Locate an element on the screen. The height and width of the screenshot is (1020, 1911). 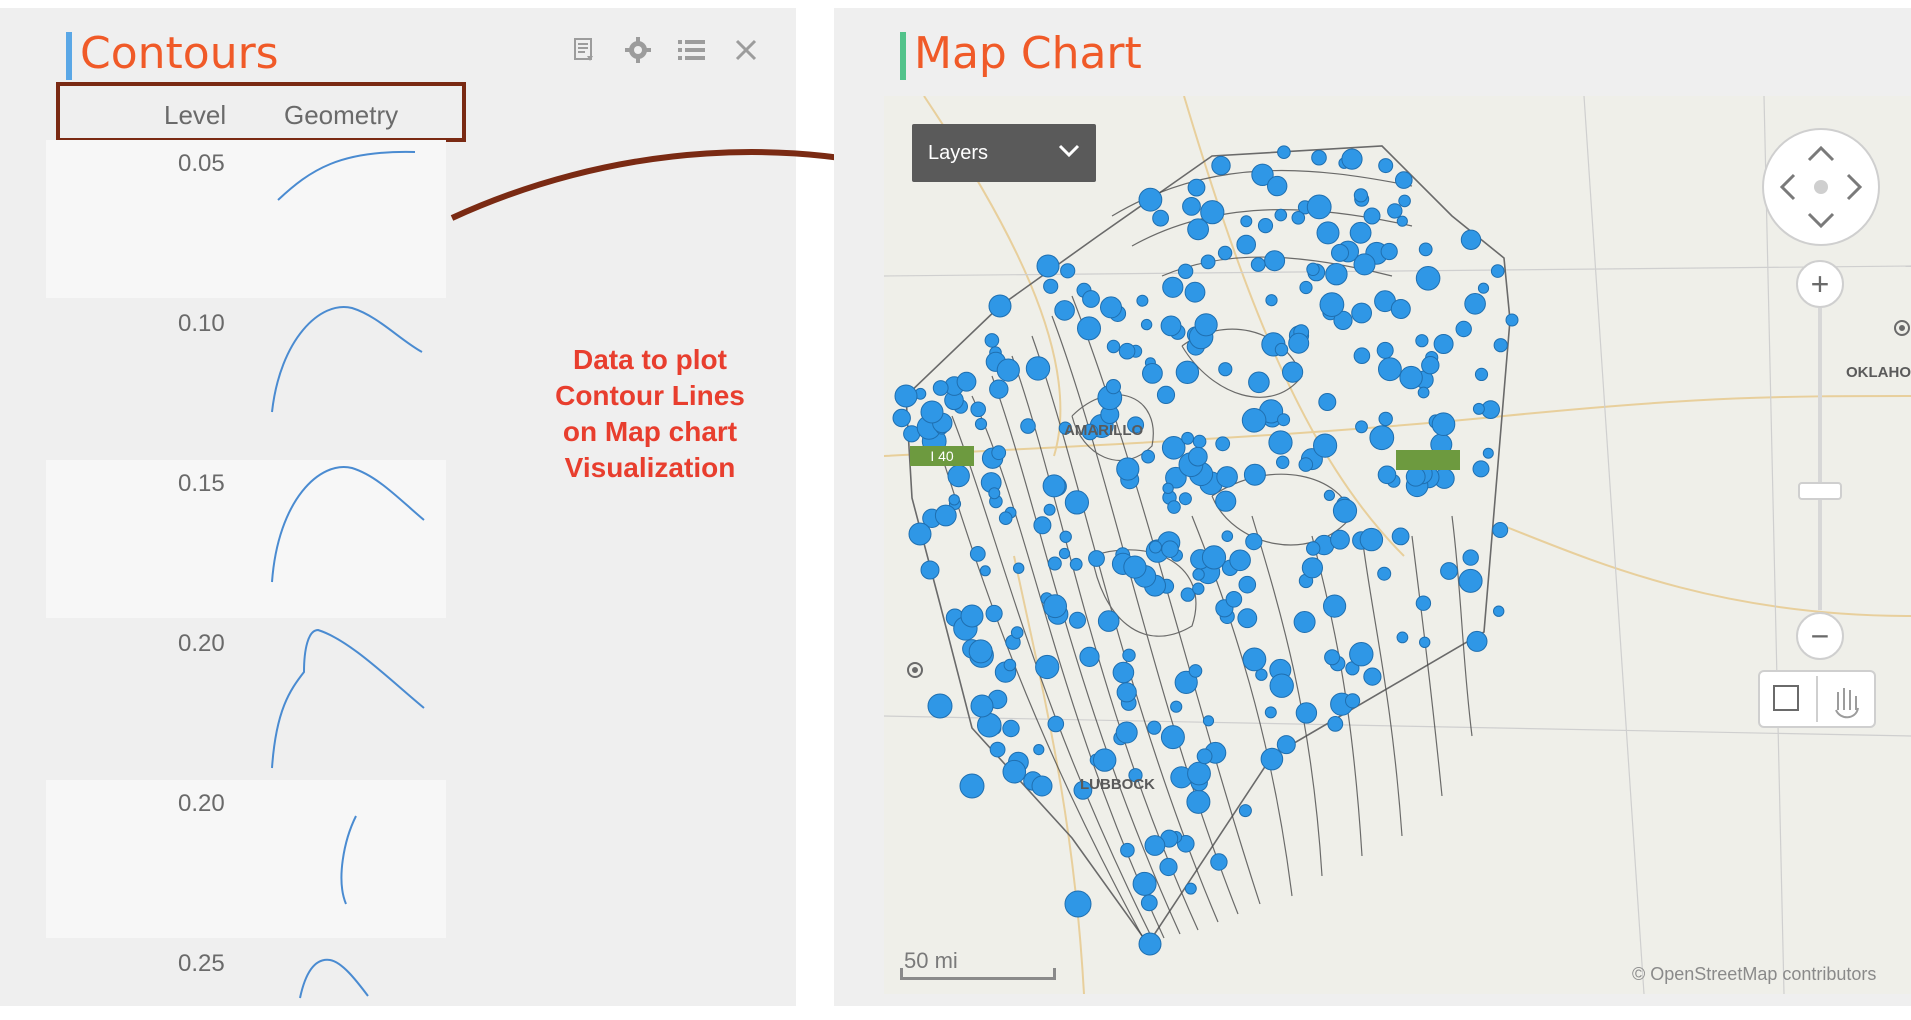
layers-dropdown: Layers is located at coordinates (1004, 153).